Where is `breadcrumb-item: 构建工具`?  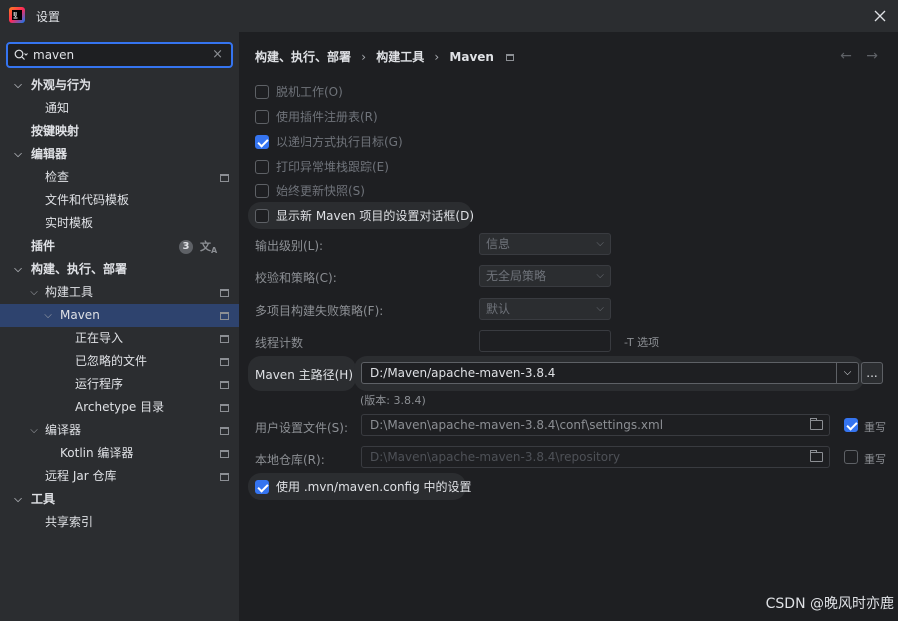
breadcrumb-item: 构建工具 is located at coordinates (400, 57).